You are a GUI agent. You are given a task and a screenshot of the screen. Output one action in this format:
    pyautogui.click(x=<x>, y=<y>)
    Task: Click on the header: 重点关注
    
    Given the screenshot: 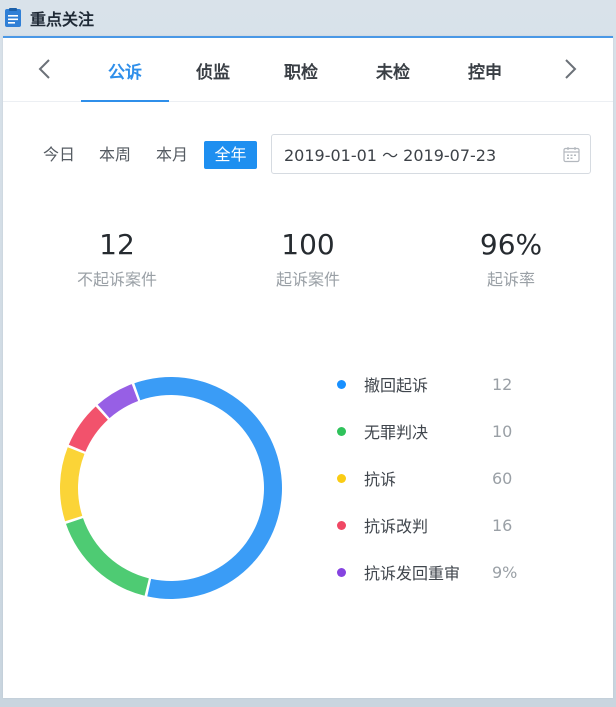 What is the action you would take?
    pyautogui.click(x=308, y=18)
    